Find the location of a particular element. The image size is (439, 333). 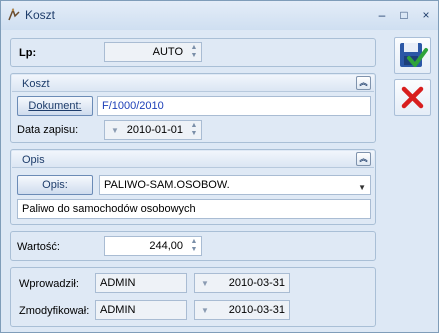

chevron-down-icon: ▼ is located at coordinates (362, 186).